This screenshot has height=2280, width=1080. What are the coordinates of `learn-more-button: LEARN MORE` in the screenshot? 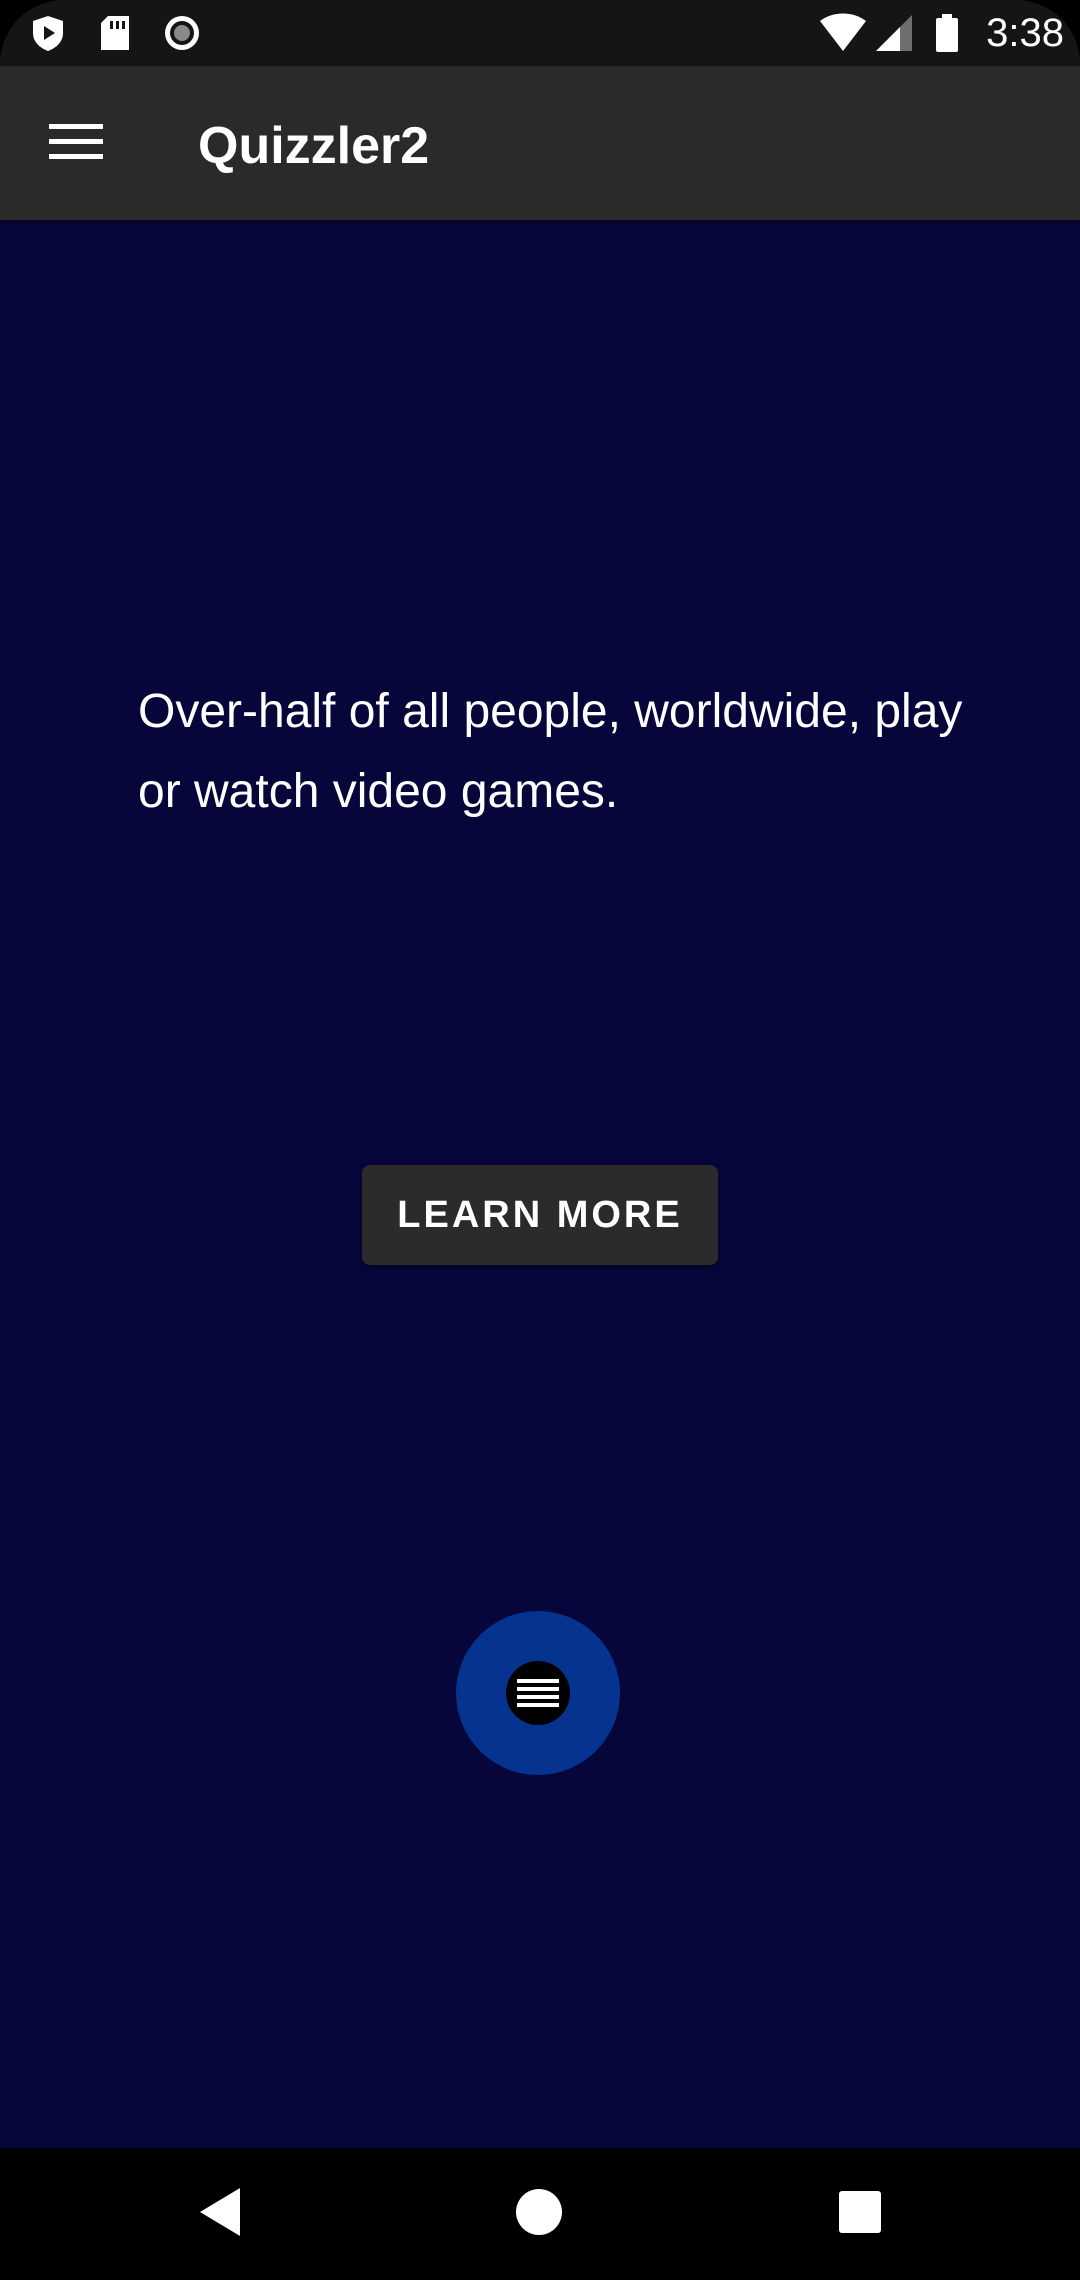 It's located at (540, 1215).